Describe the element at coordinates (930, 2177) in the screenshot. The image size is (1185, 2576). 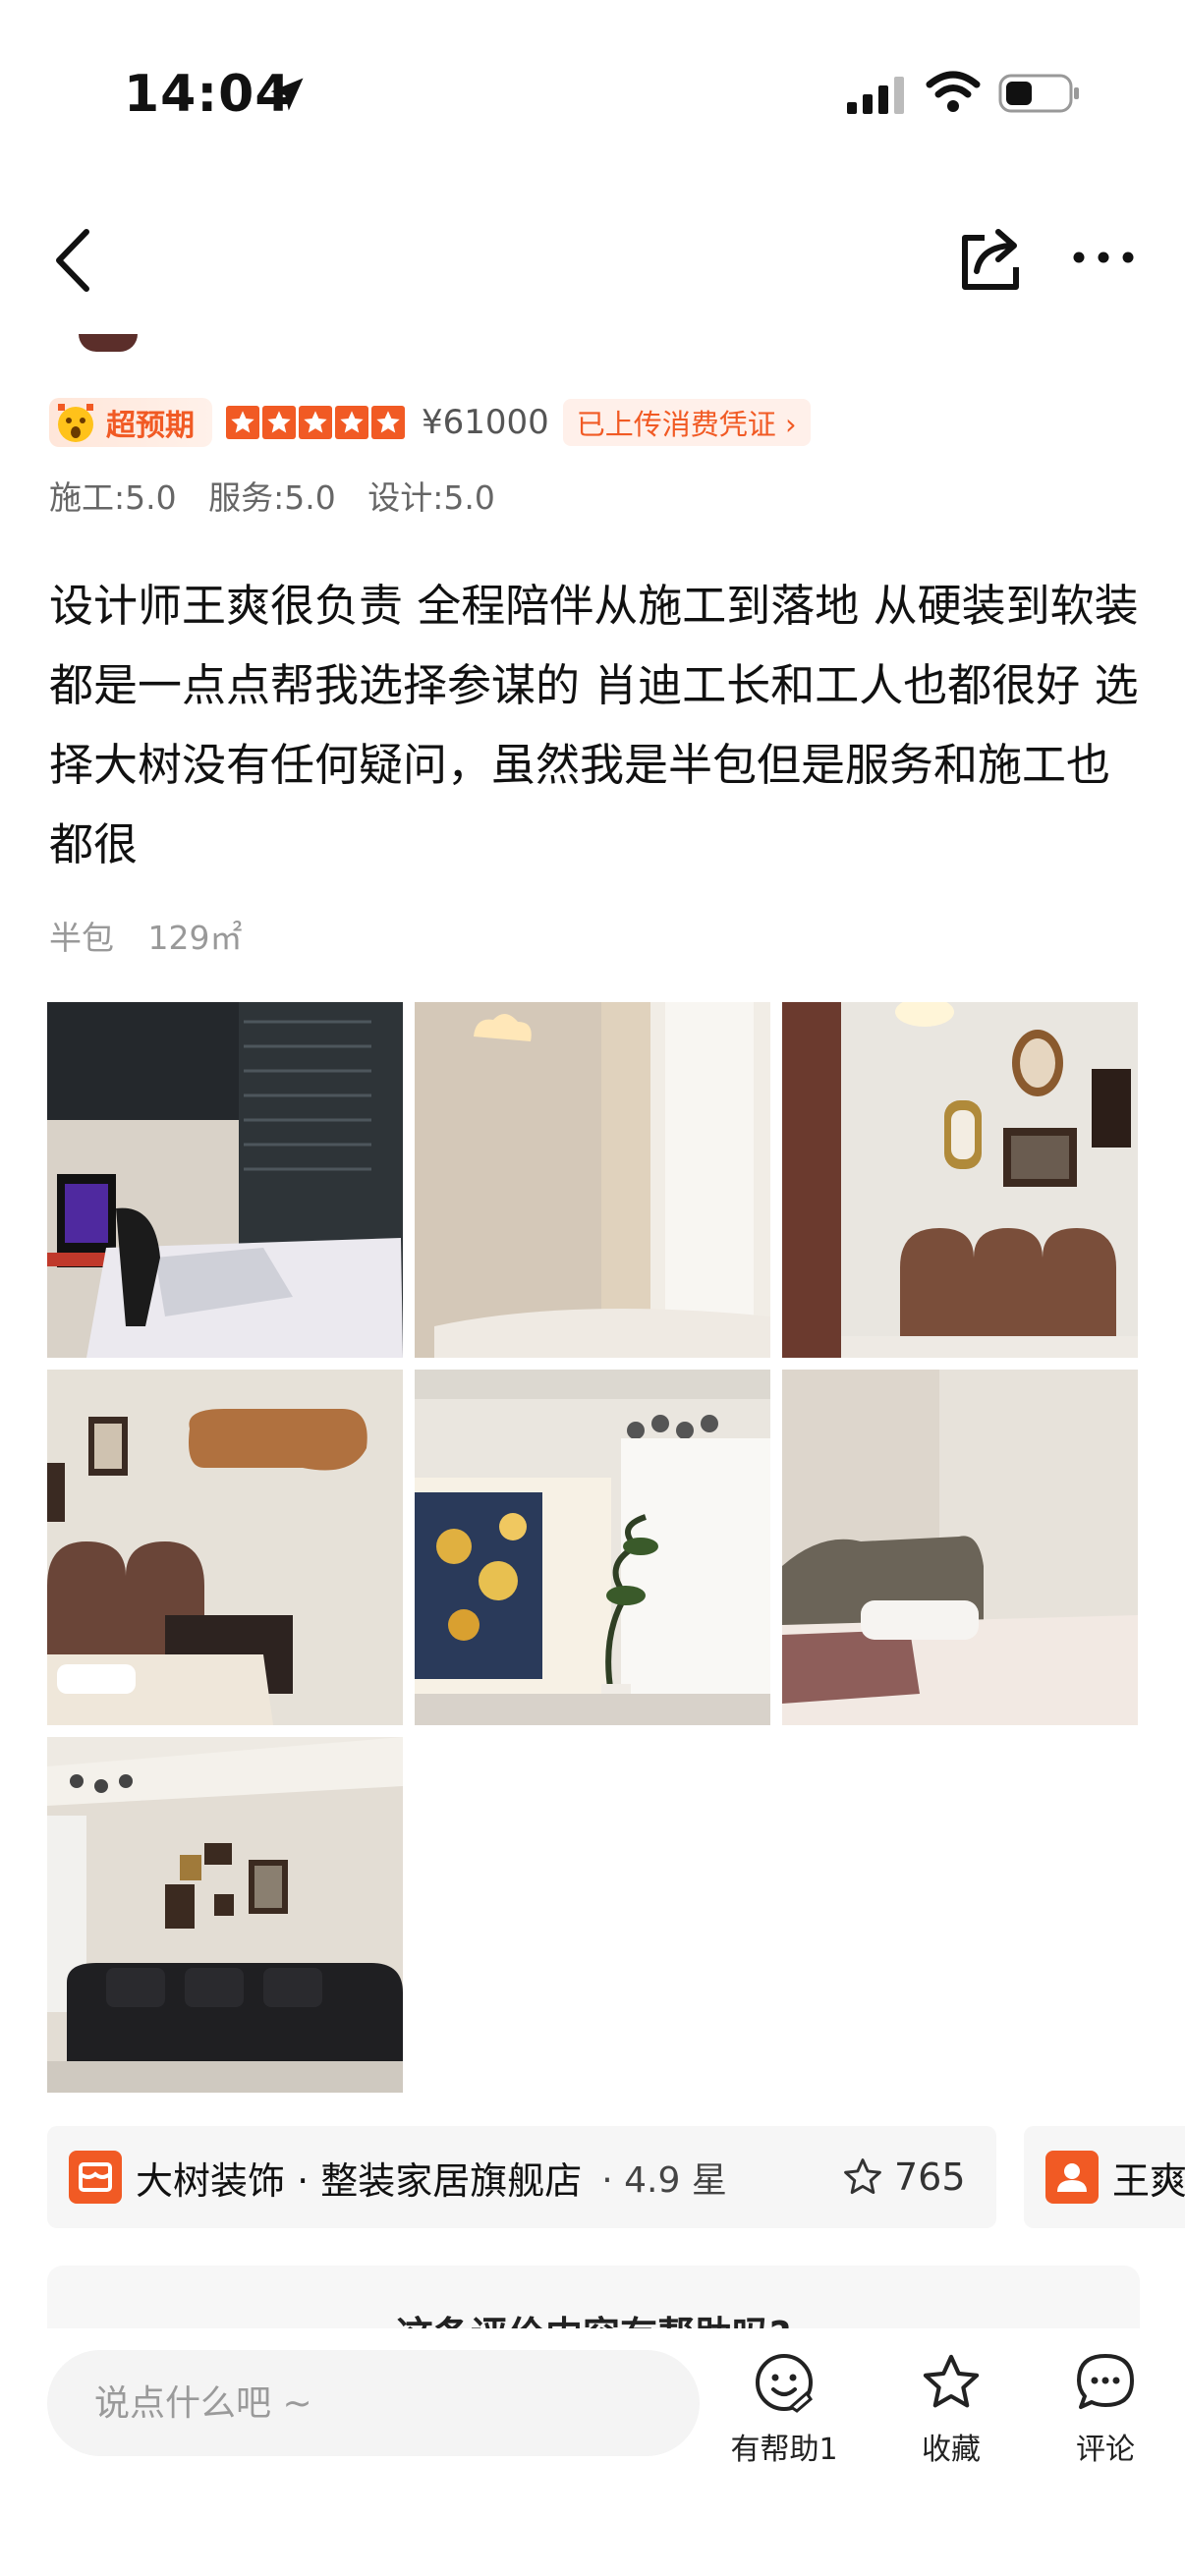
I see `shop-favorite-count: 765` at that location.